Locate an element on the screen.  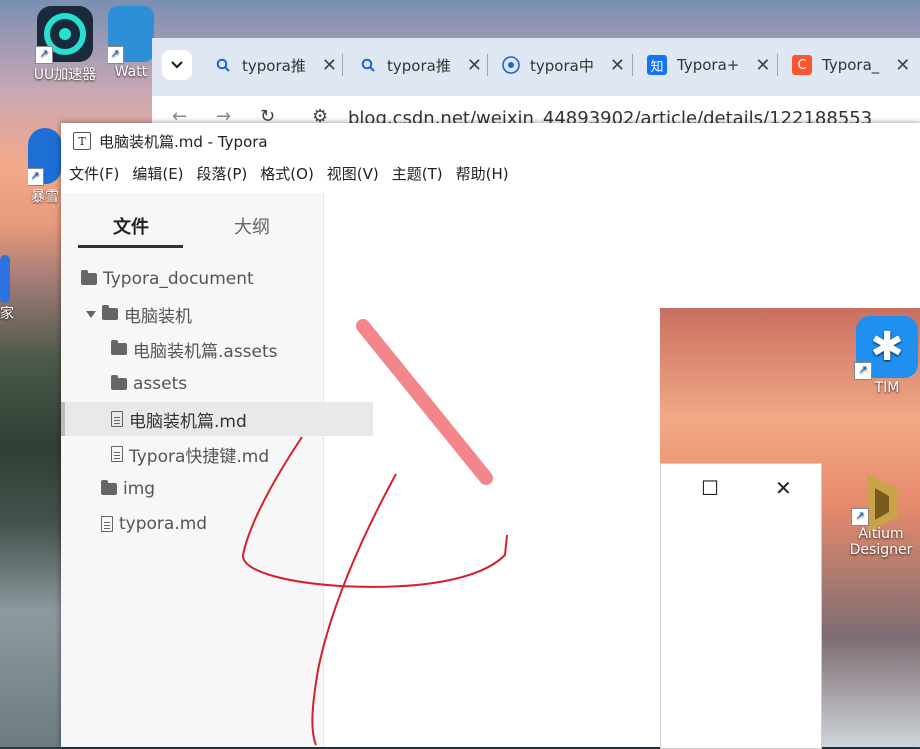
menu-paragraph: 段落(P) is located at coordinates (222, 177).